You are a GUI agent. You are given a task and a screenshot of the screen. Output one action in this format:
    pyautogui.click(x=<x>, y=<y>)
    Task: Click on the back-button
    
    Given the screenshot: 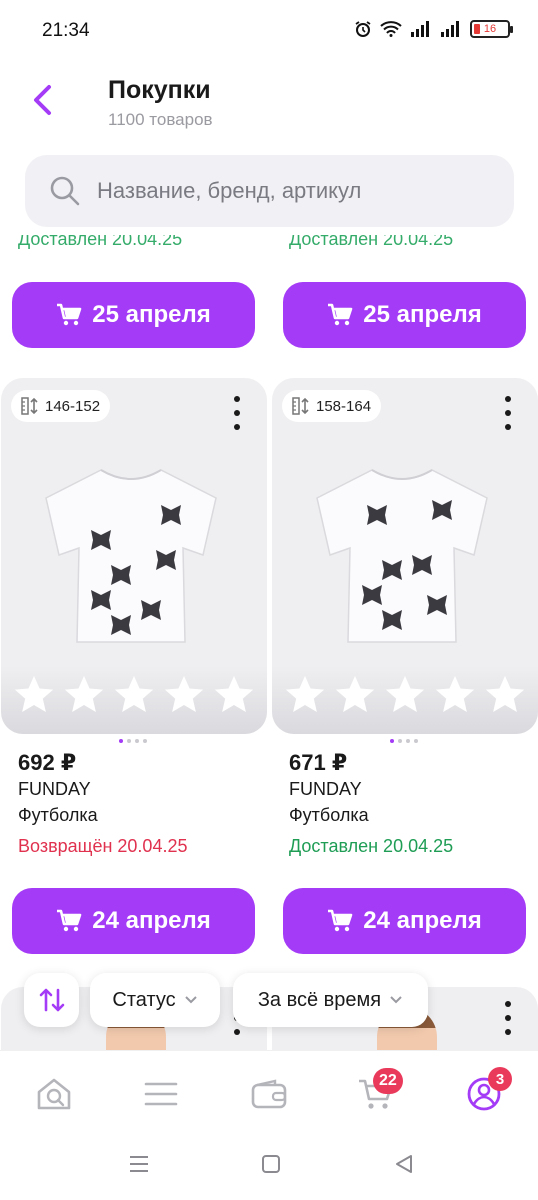 What is the action you would take?
    pyautogui.click(x=42, y=100)
    